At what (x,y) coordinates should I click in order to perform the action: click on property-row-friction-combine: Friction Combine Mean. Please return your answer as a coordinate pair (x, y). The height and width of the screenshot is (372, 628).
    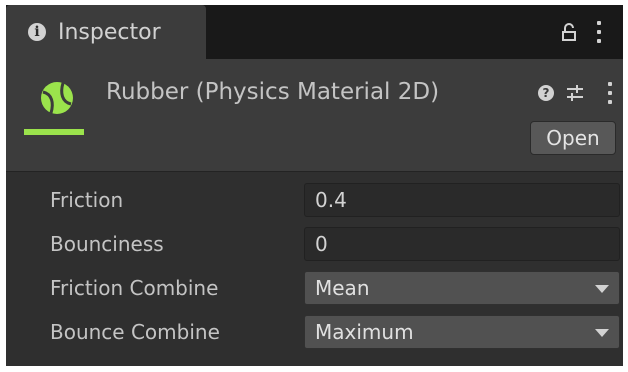
    Looking at the image, I should click on (314, 290).